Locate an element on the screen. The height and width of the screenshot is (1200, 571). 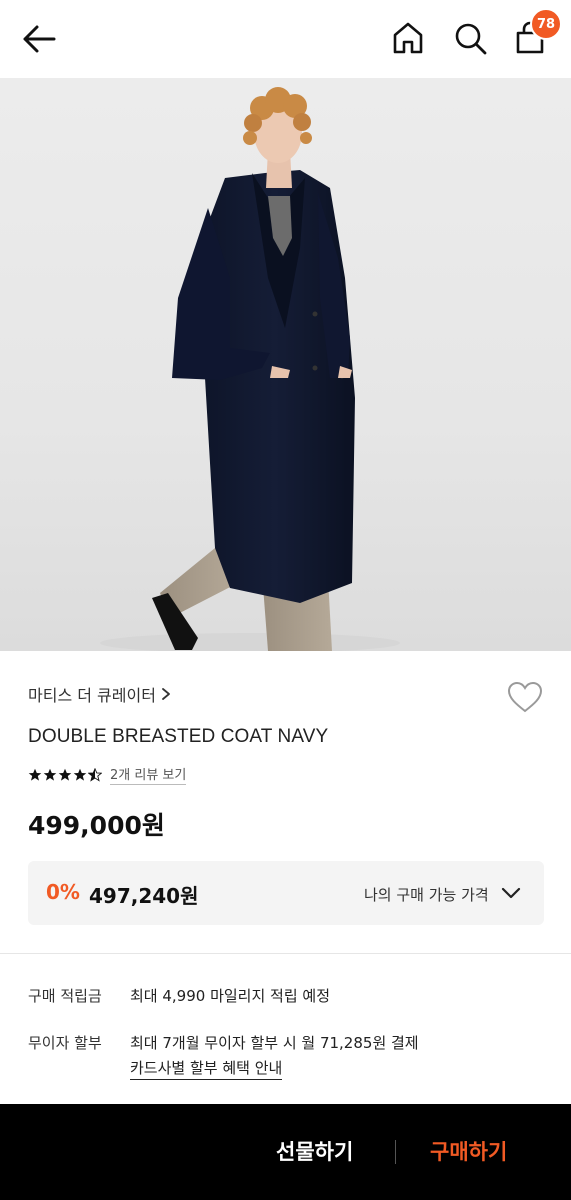
installment-label: 무이자 할부 is located at coordinates (65, 1043).